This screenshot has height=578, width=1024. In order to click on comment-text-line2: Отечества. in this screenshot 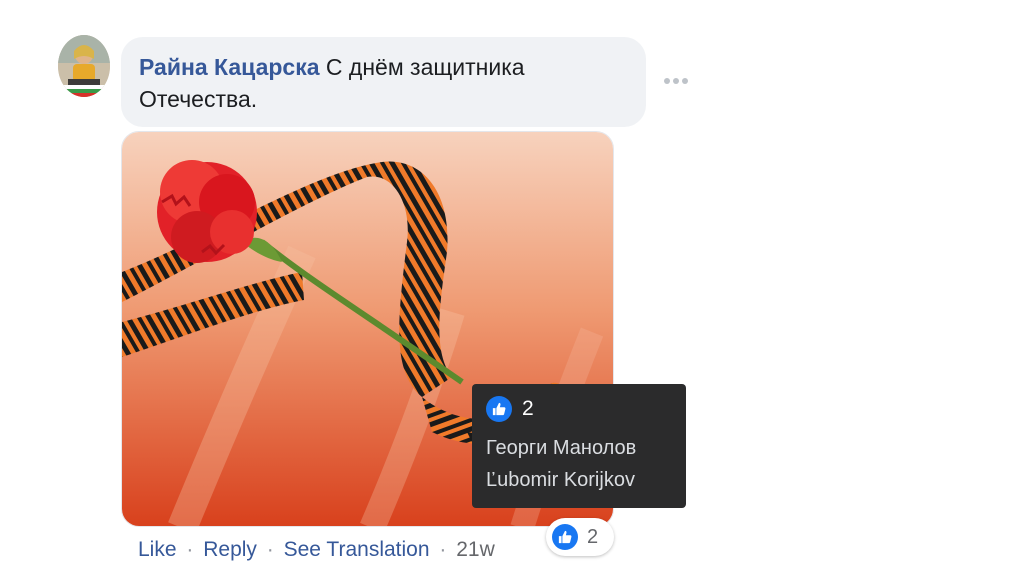, I will do `click(198, 99)`.